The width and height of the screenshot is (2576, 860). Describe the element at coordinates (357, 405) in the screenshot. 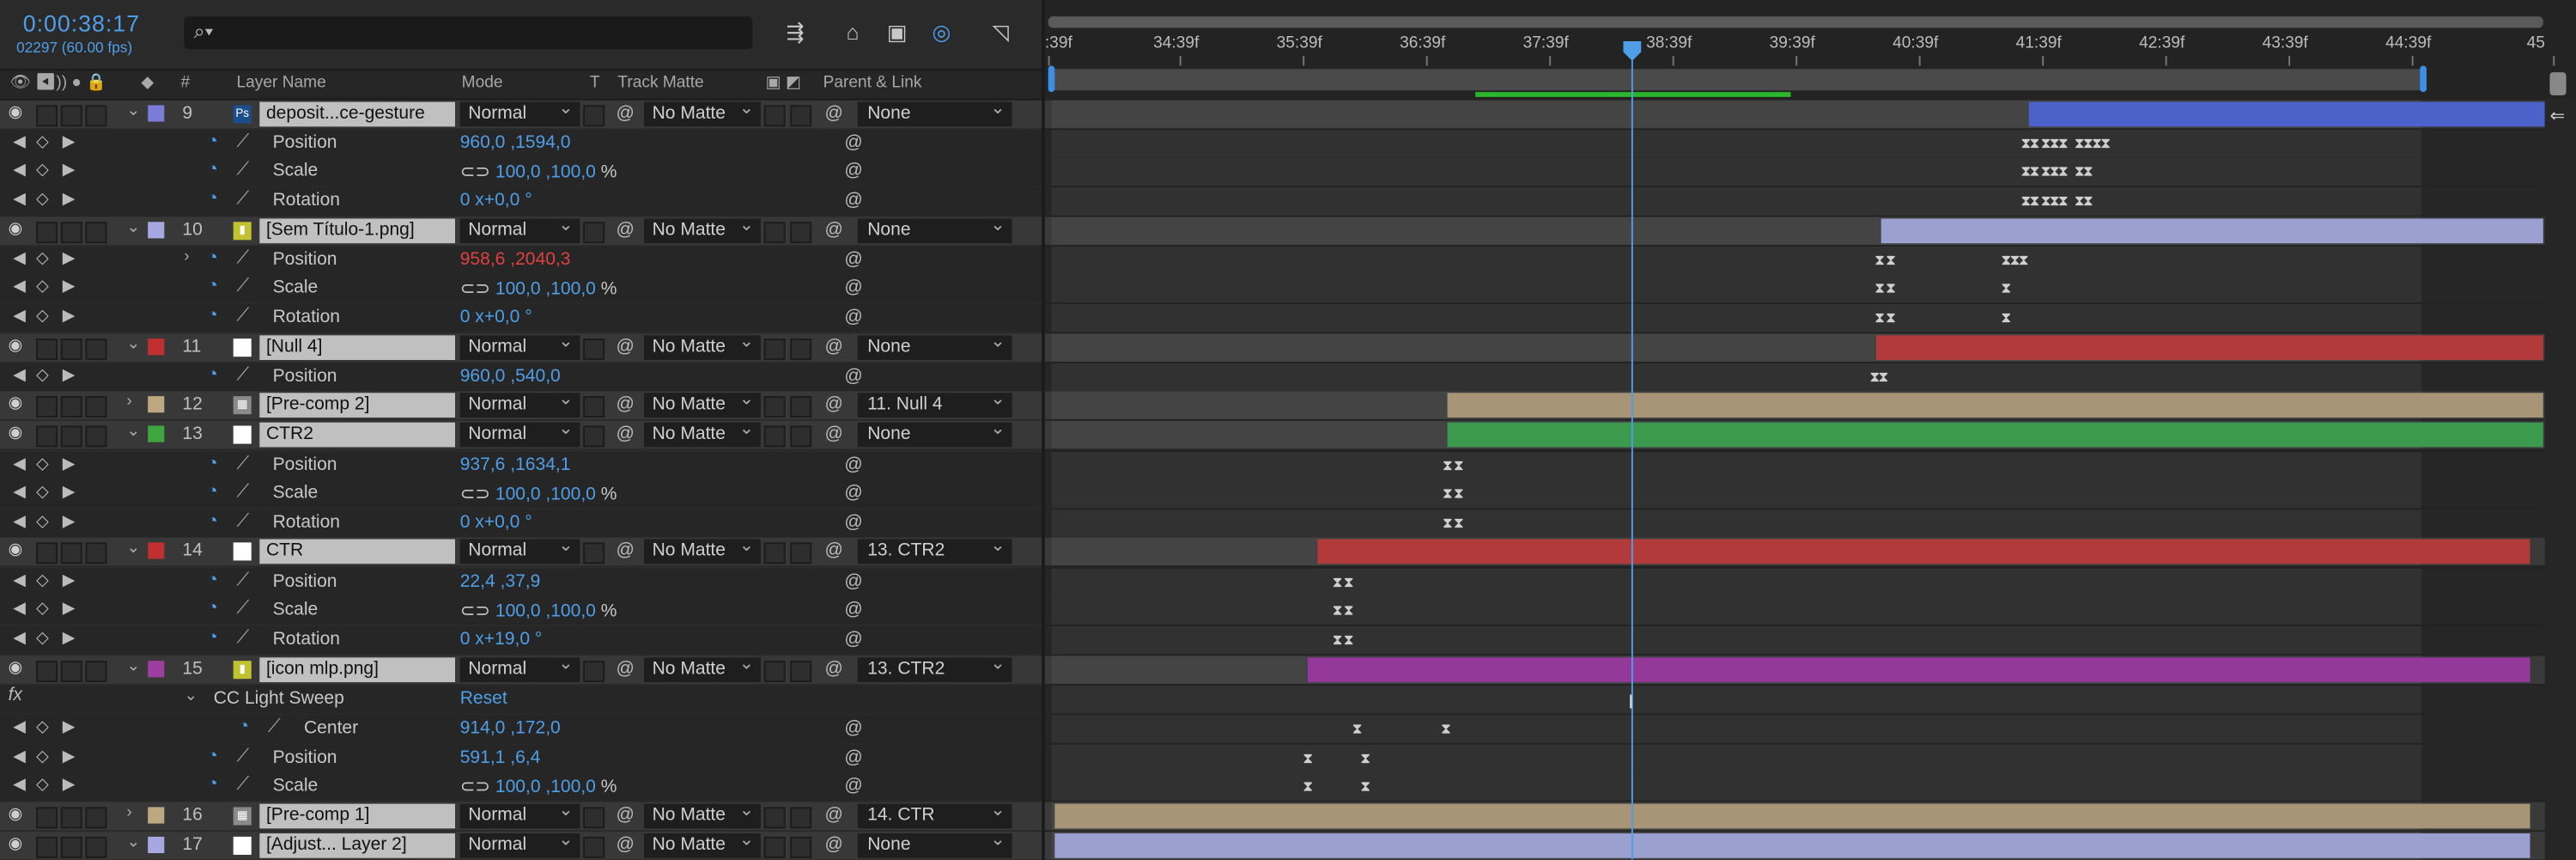

I see `layer-name: [Pre-comp 2]` at that location.